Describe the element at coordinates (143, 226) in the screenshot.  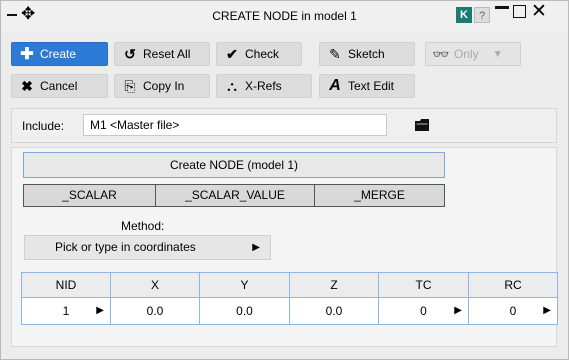
I see `method-label: Method:` at that location.